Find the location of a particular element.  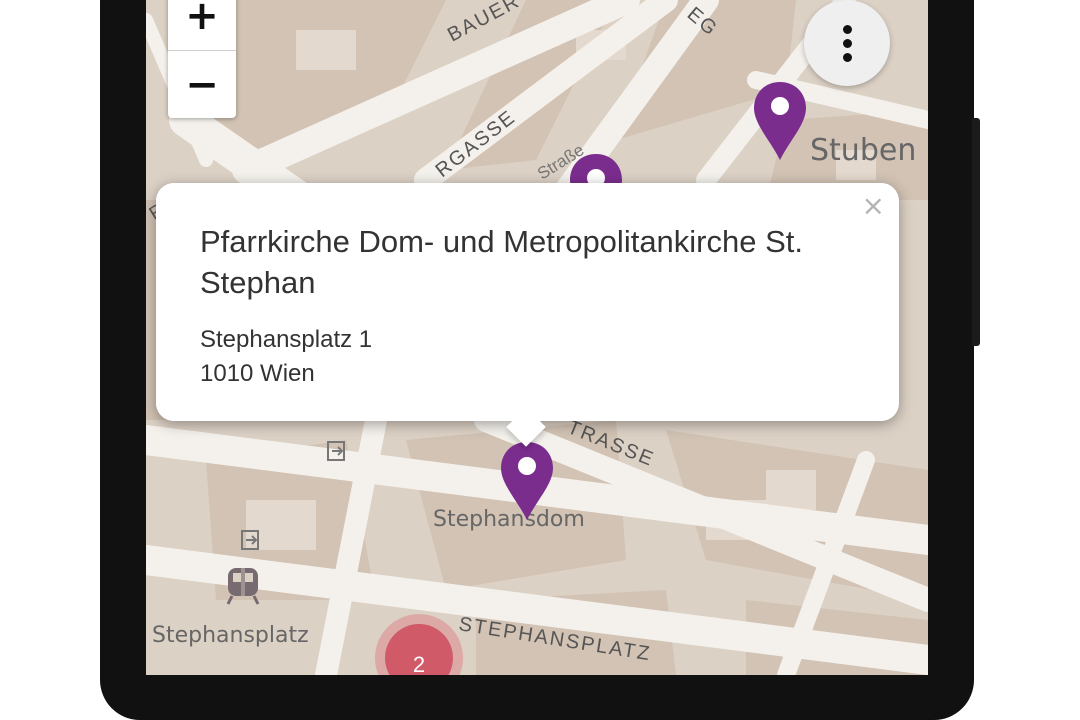

zoom-control: + − is located at coordinates (202, 59).